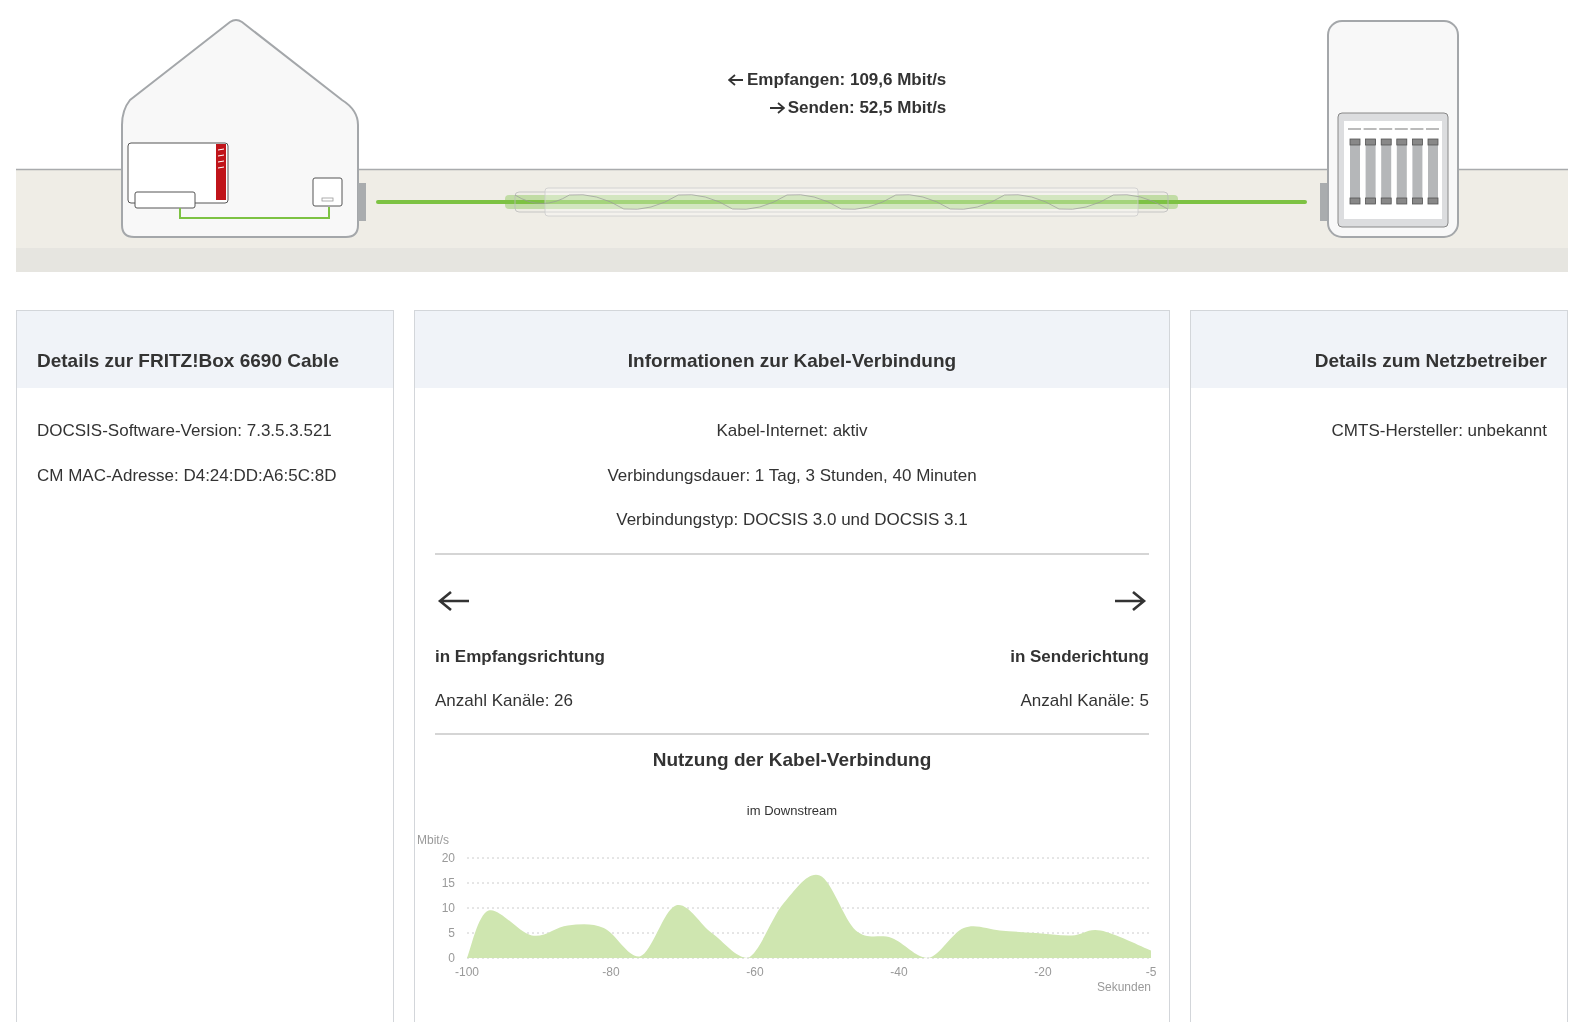 This screenshot has height=1022, width=1578. I want to click on socket-icon, so click(362, 202).